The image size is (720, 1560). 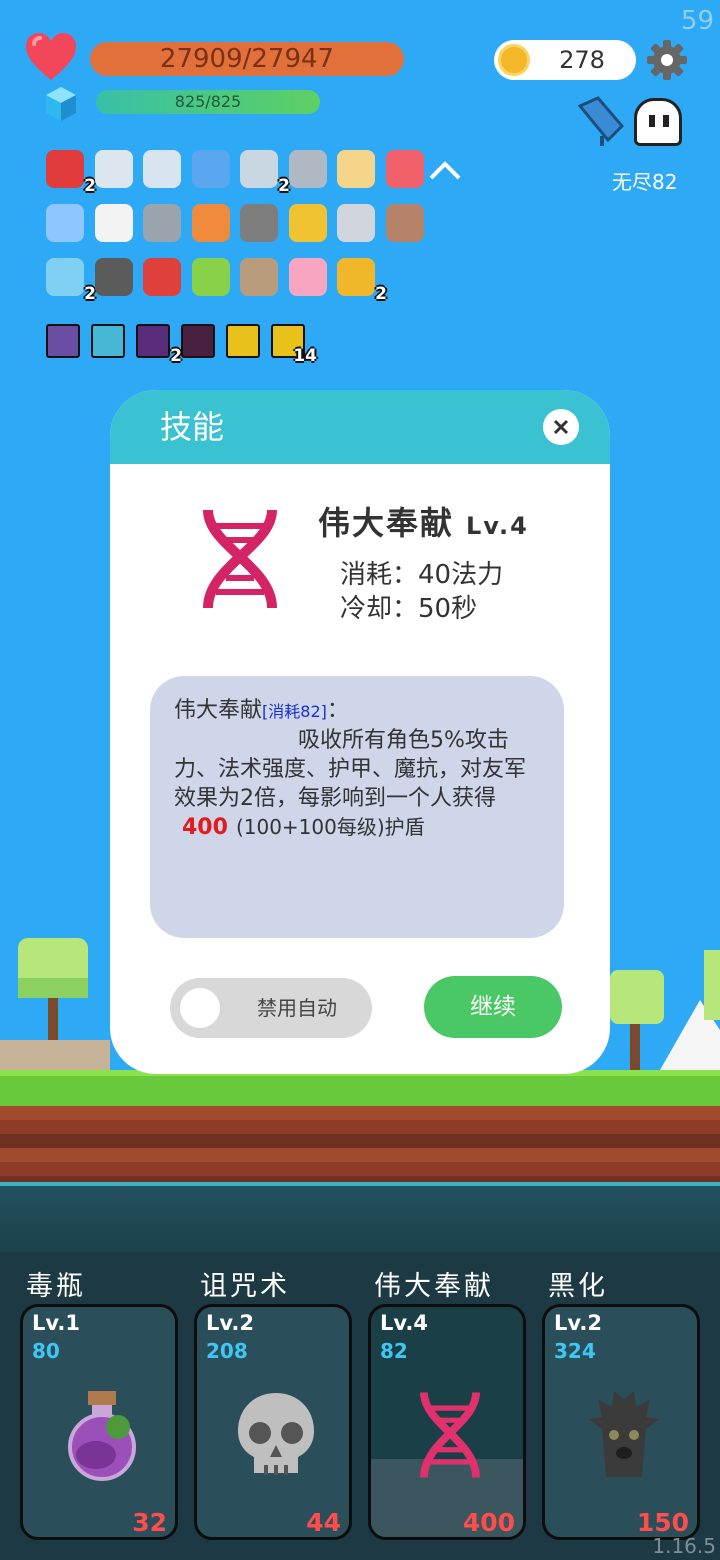 I want to click on battle-axe-item-icon, so click(x=308, y=169).